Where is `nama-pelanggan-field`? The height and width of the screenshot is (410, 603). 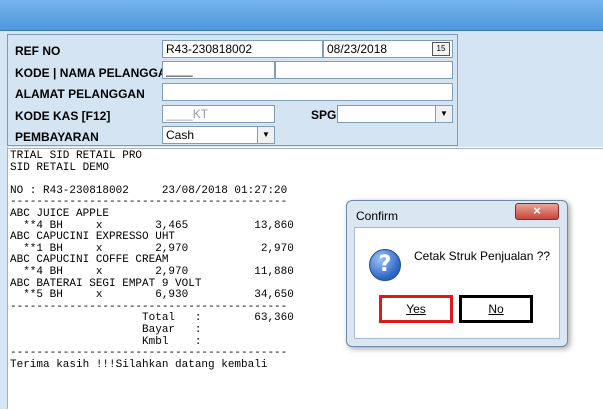
nama-pelanggan-field is located at coordinates (364, 70).